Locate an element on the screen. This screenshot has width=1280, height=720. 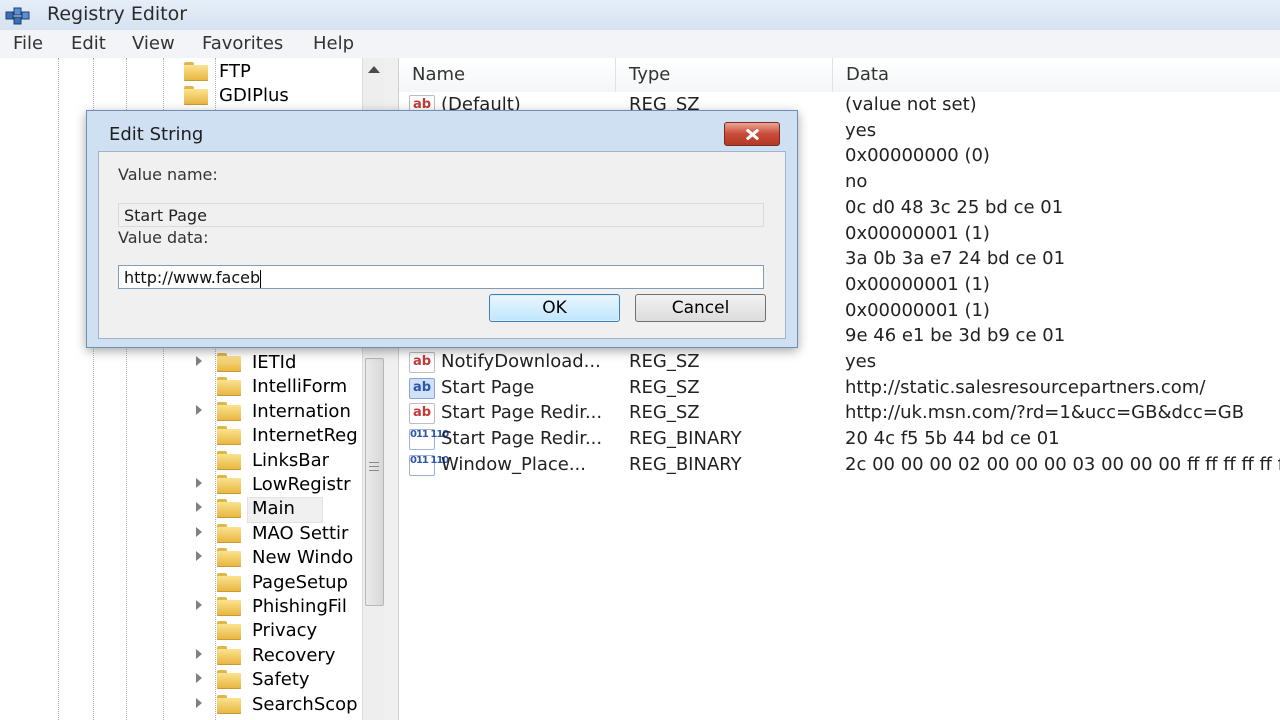
close-icon is located at coordinates (752, 134).